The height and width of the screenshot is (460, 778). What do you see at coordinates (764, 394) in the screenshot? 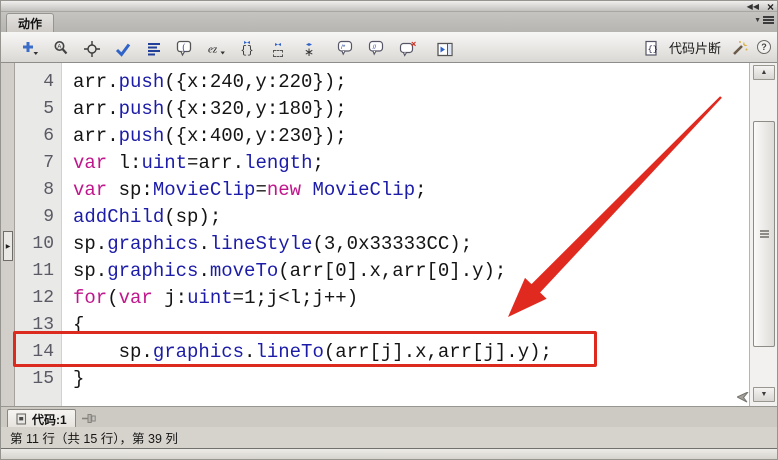
I see `scroll-down-icon: ▼` at bounding box center [764, 394].